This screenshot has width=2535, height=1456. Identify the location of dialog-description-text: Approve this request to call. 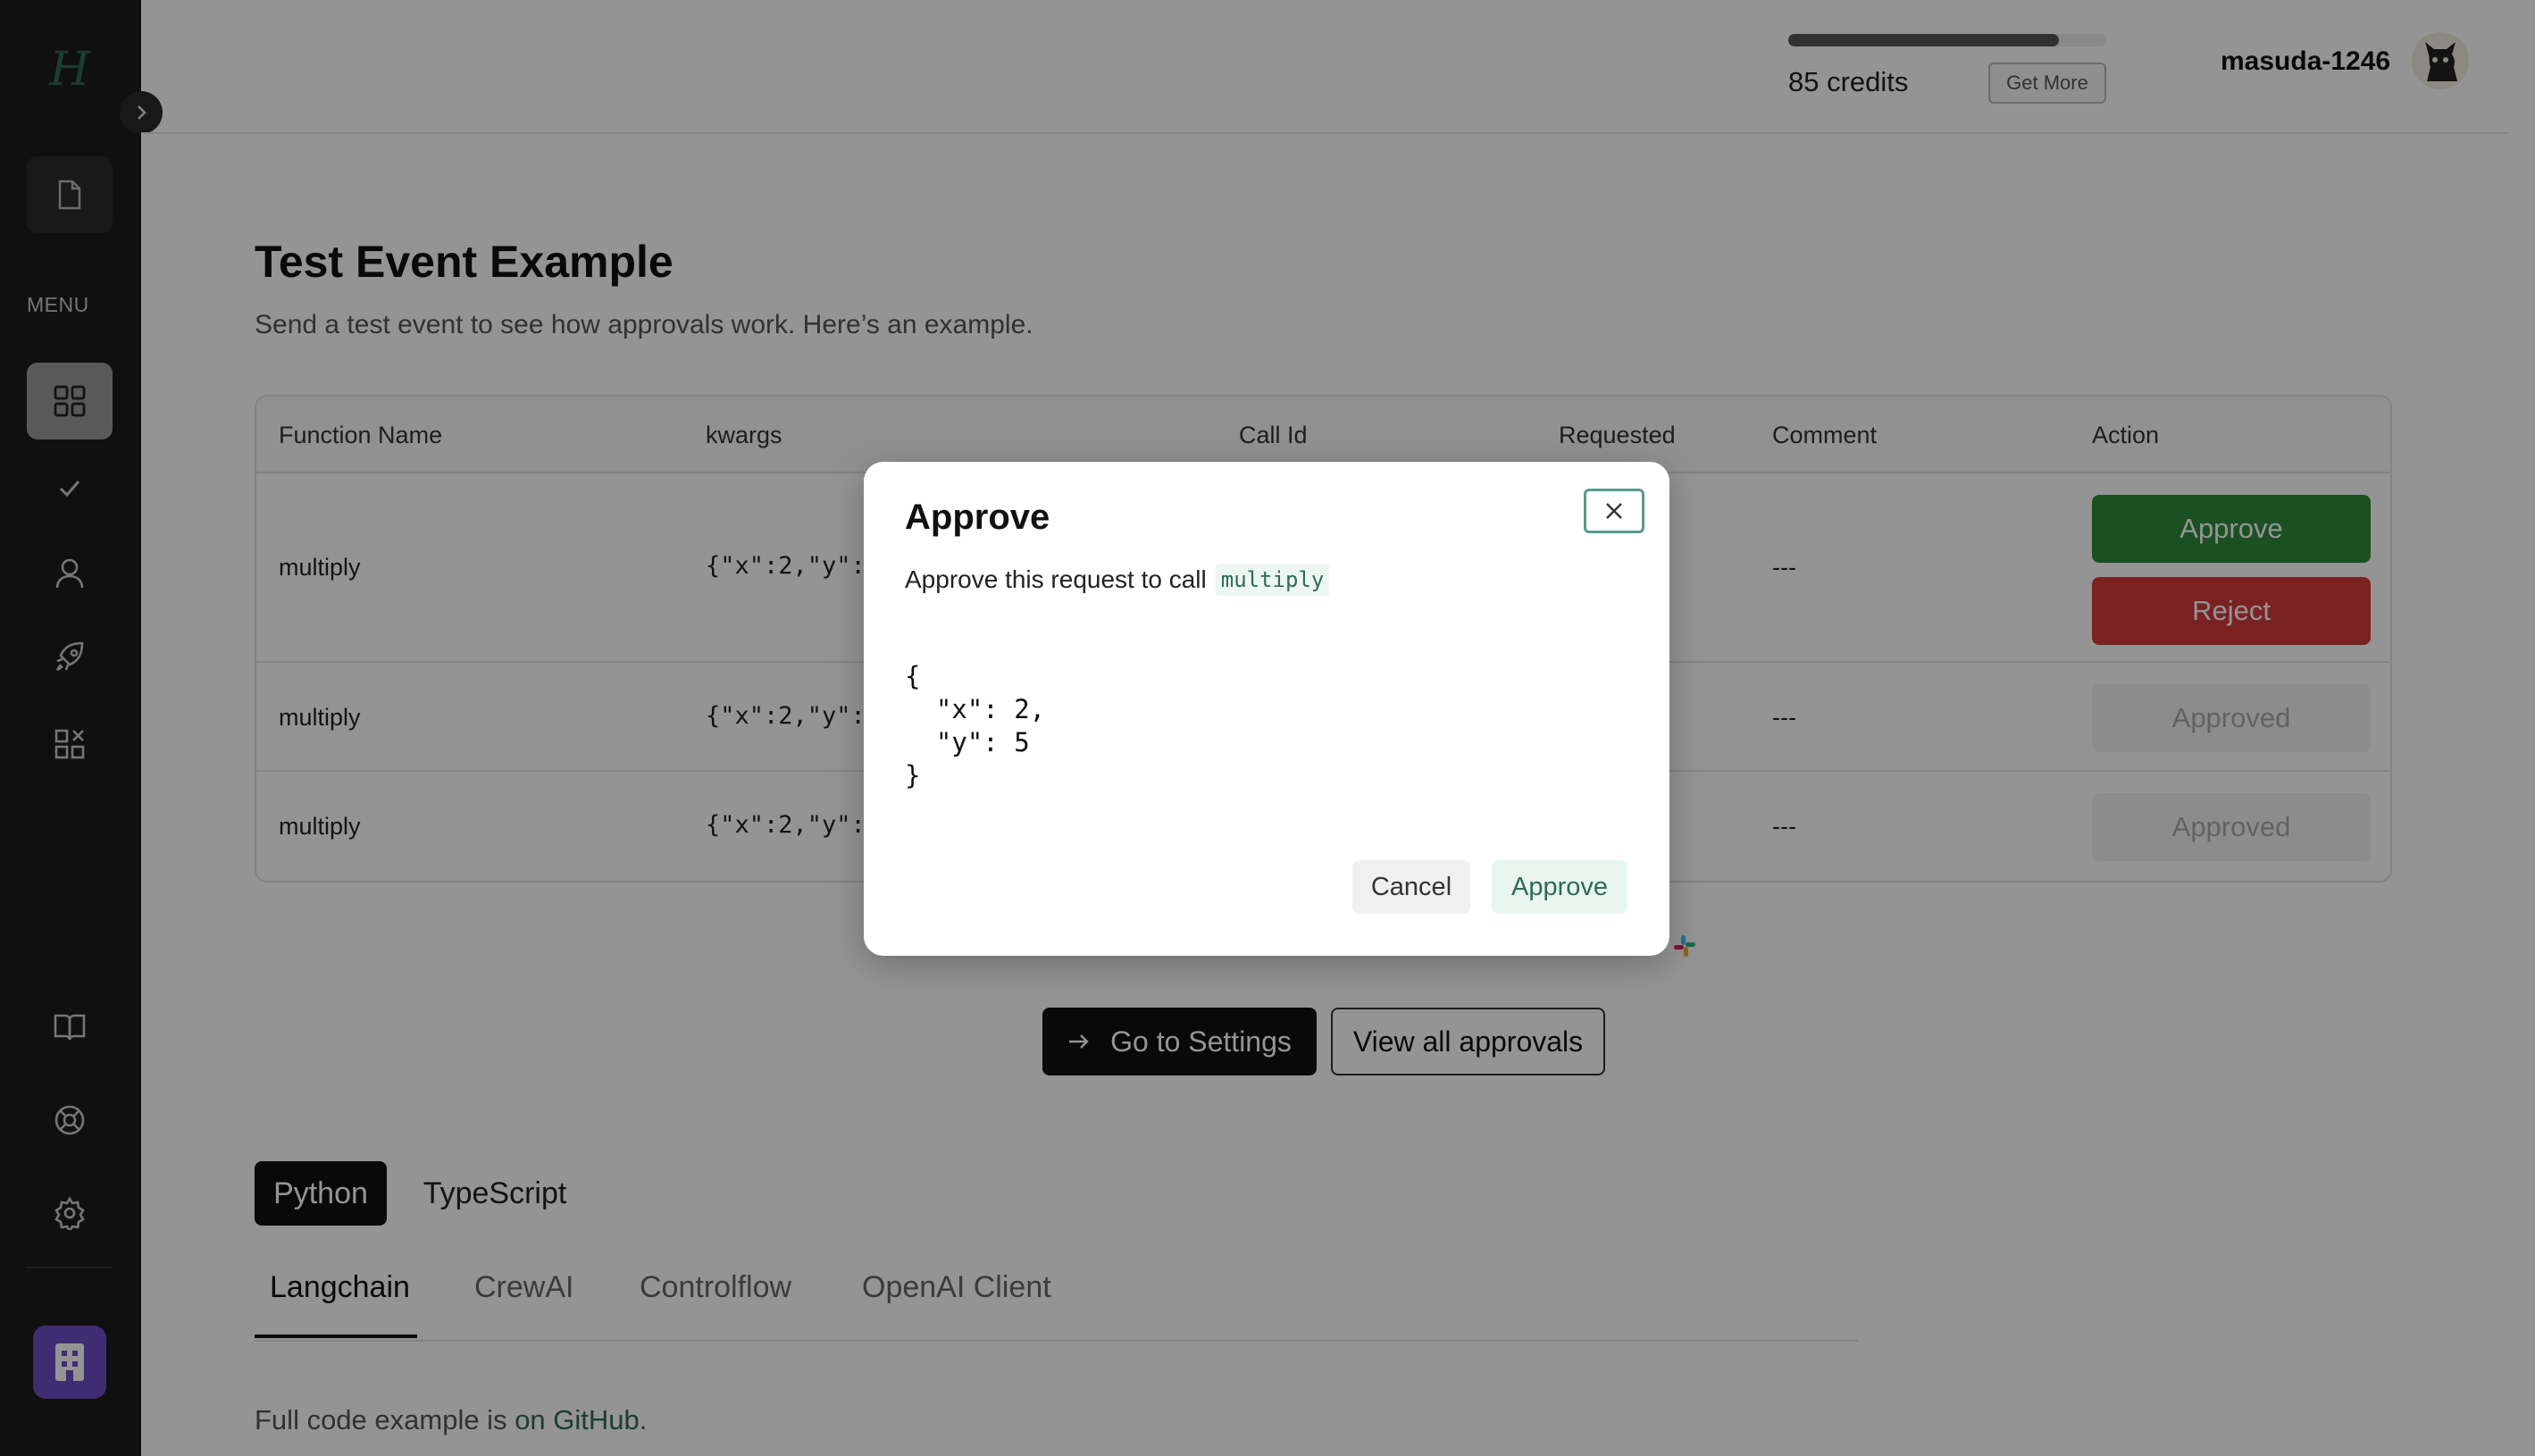
(1056, 579).